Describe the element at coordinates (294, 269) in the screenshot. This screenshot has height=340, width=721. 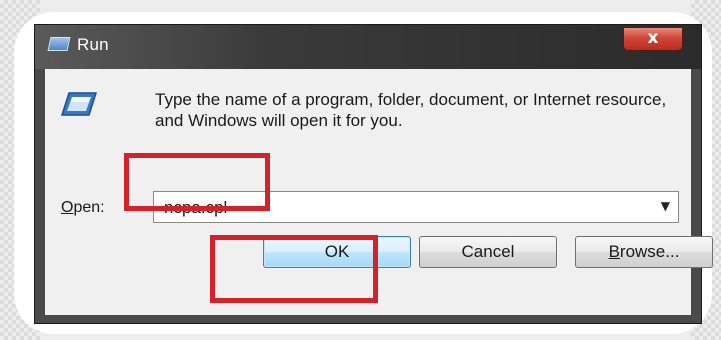
I see `ok-highlight-box` at that location.